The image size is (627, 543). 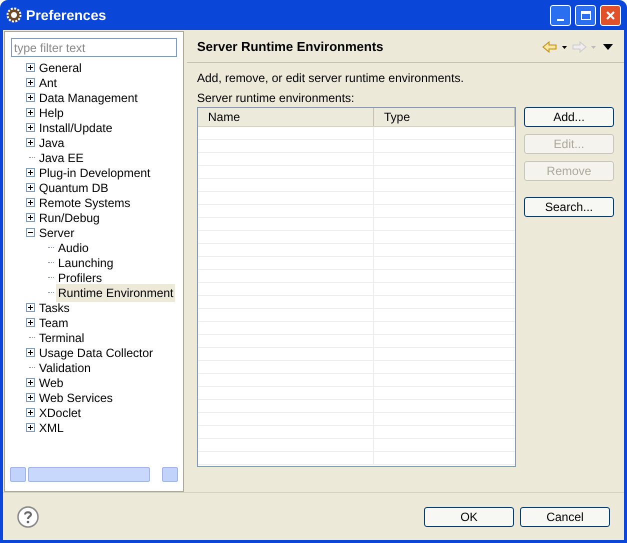 What do you see at coordinates (286, 117) in the screenshot?
I see `column-header: Name` at bounding box center [286, 117].